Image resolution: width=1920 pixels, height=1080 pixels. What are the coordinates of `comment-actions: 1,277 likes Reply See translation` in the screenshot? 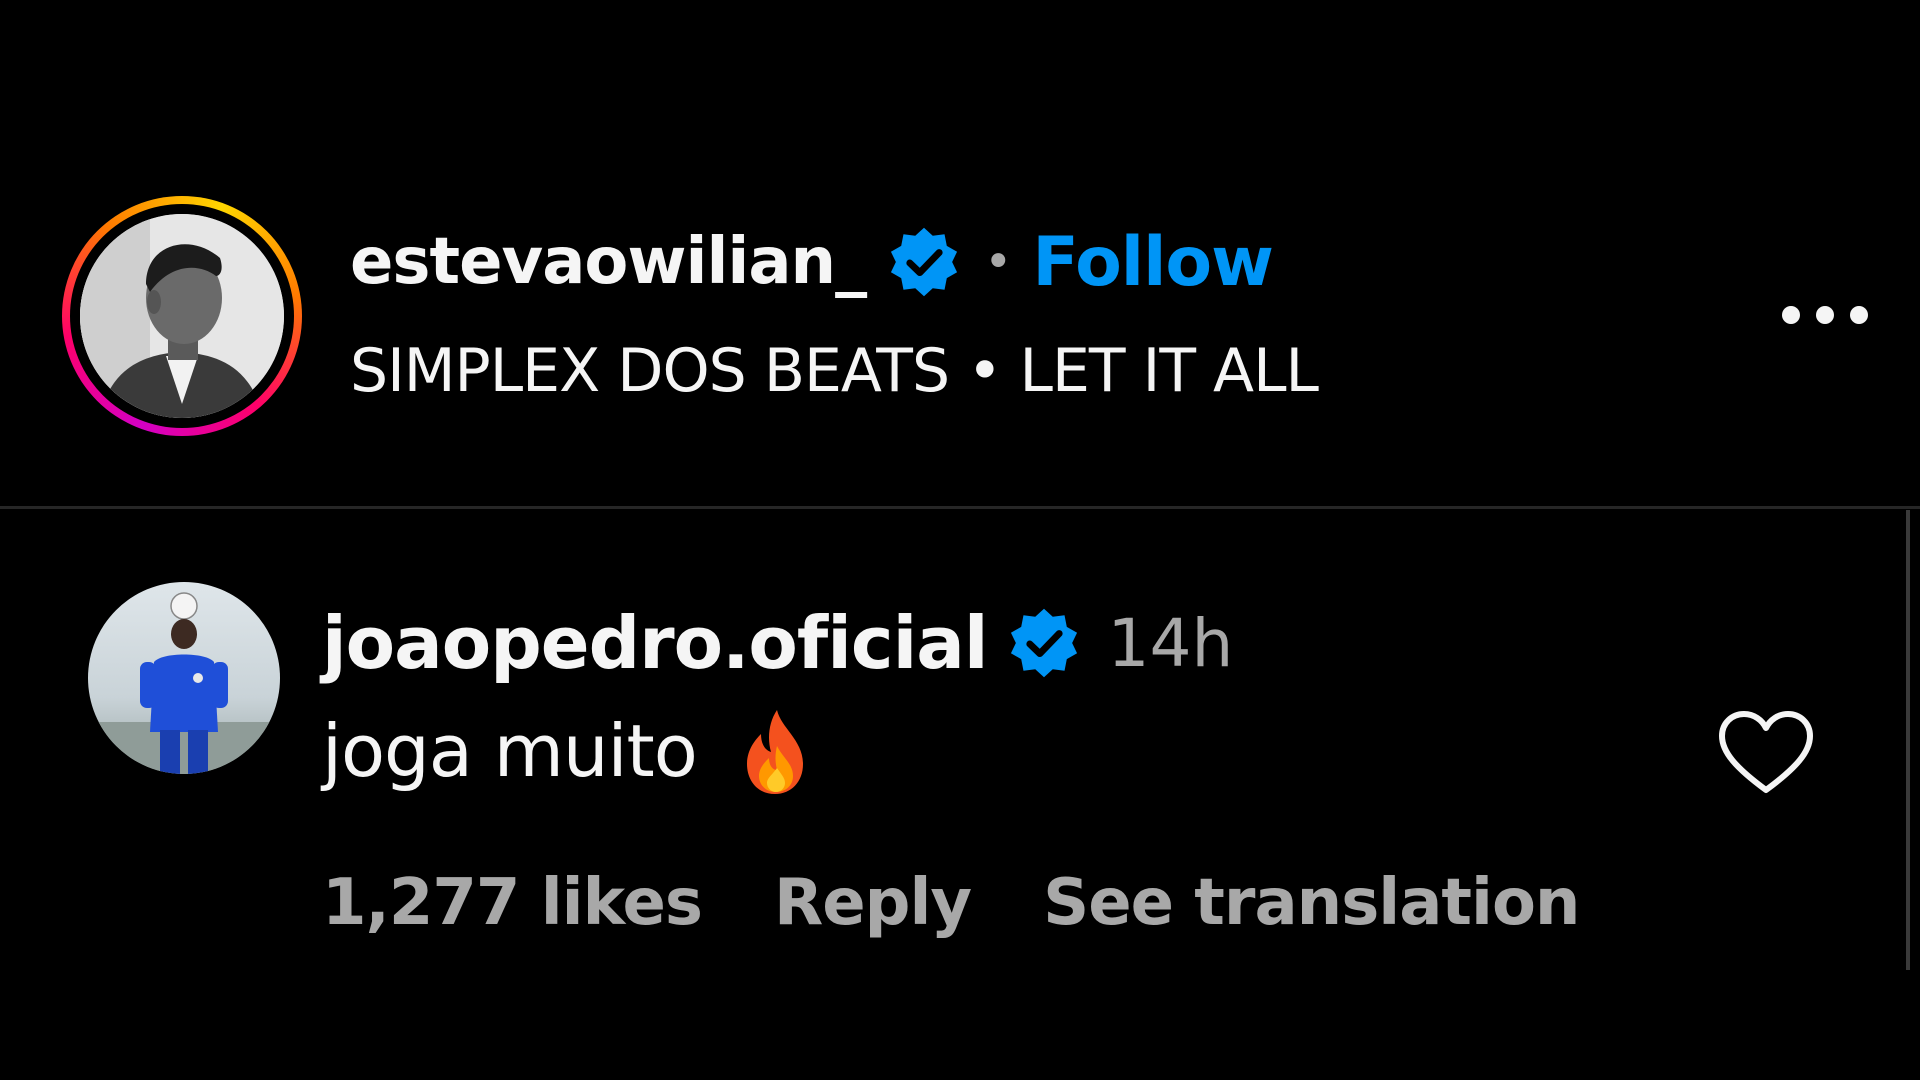 It's located at (951, 903).